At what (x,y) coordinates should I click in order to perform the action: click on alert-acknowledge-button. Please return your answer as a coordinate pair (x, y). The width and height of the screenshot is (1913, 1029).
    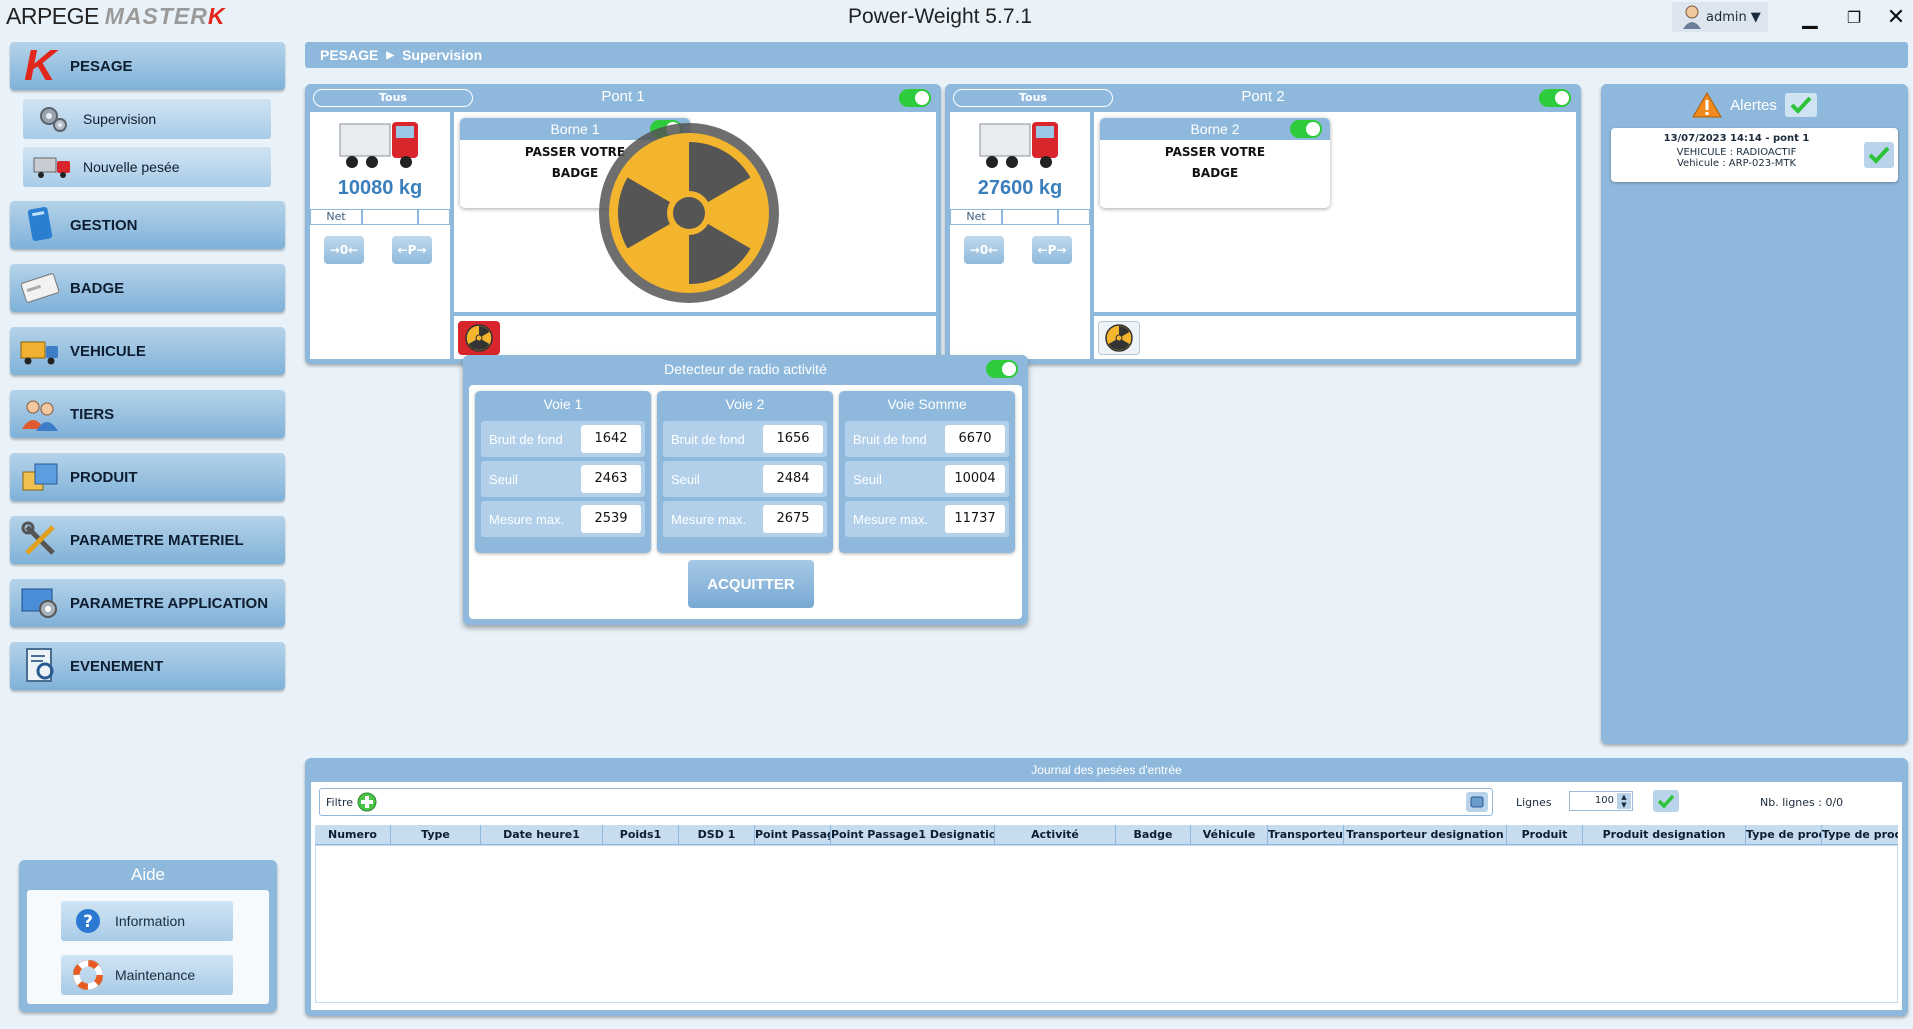
    Looking at the image, I should click on (1879, 155).